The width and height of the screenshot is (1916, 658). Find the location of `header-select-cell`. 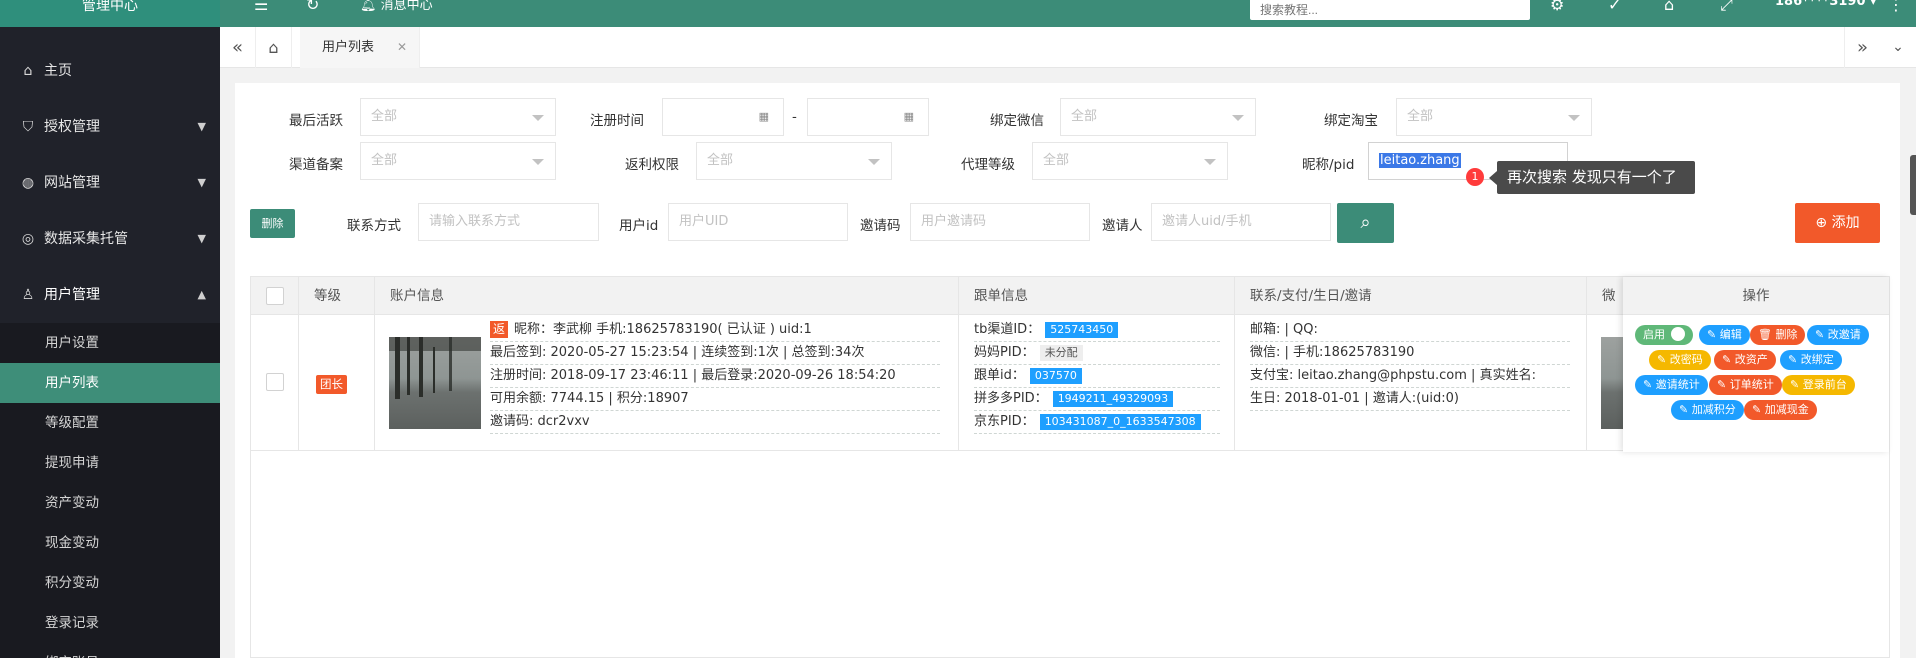

header-select-cell is located at coordinates (275, 296).